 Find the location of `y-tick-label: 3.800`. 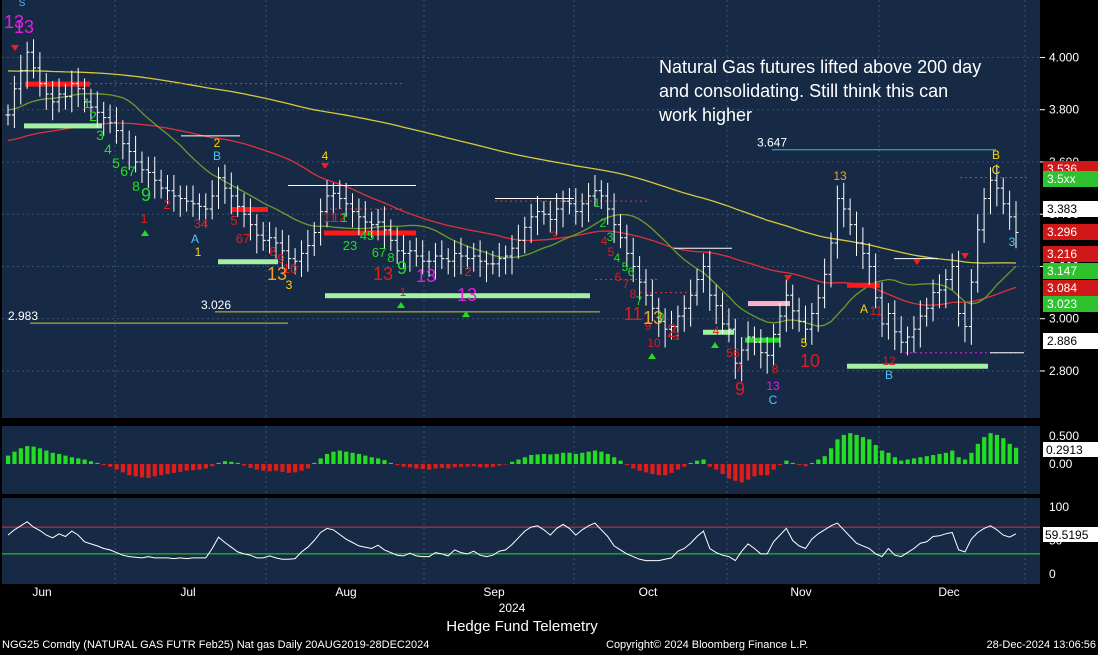

y-tick-label: 3.800 is located at coordinates (1064, 110).